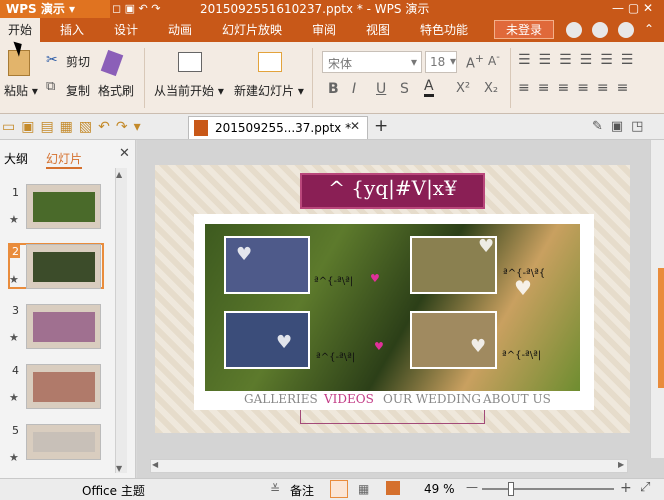 The image size is (664, 500). I want to click on tab-slideshow: 幻灯片放映, so click(252, 30).